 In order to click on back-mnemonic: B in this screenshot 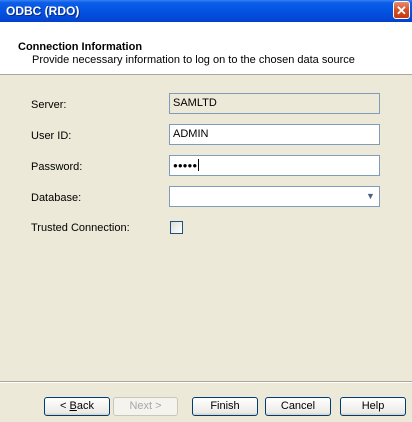, I will do `click(73, 406)`.